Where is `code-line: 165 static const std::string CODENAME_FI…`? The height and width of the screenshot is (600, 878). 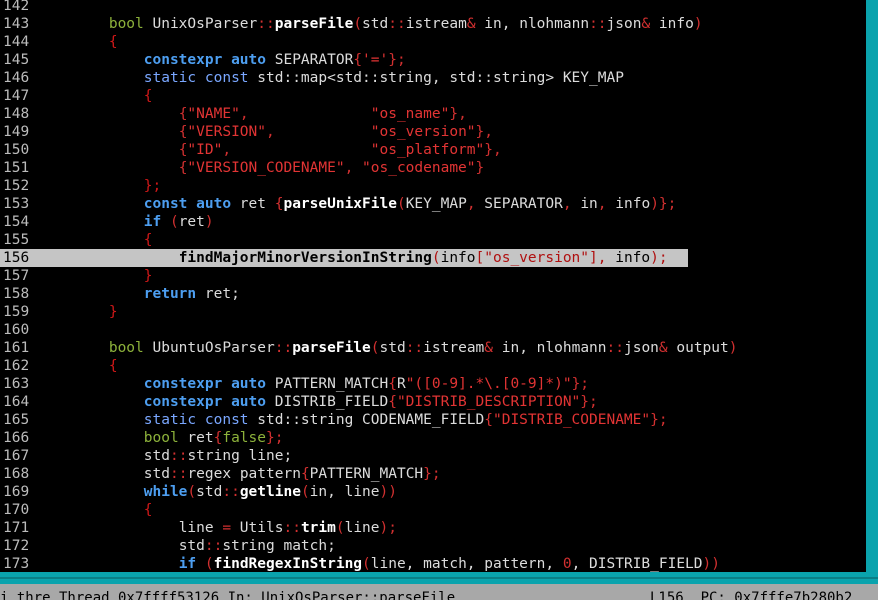
code-line: 165 static const std::string CODENAME_FI… is located at coordinates (433, 420).